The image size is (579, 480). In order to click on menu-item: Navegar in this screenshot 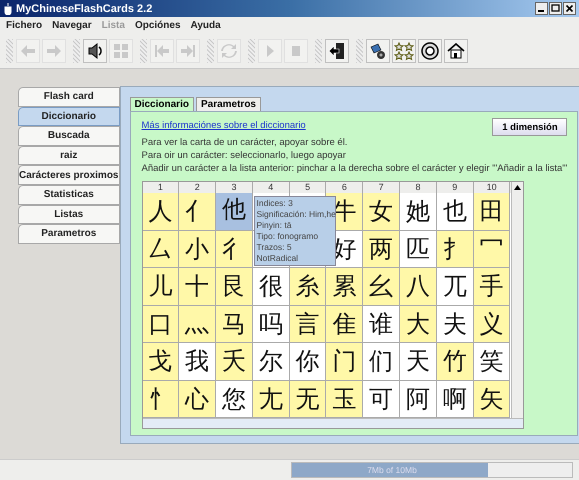, I will do `click(72, 25)`.